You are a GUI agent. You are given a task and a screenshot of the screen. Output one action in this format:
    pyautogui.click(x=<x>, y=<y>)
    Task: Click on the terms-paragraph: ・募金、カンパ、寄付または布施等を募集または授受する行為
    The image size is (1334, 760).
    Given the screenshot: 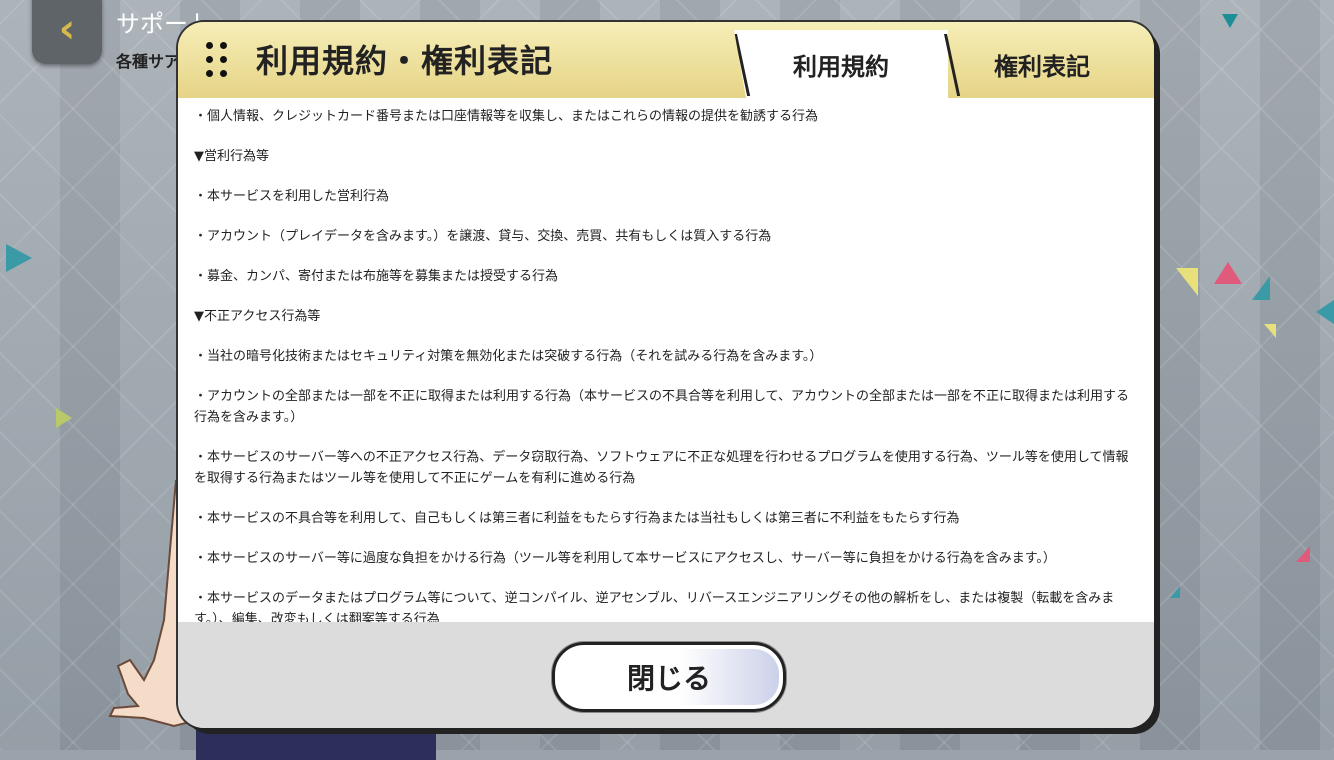 What is the action you would take?
    pyautogui.click(x=376, y=276)
    